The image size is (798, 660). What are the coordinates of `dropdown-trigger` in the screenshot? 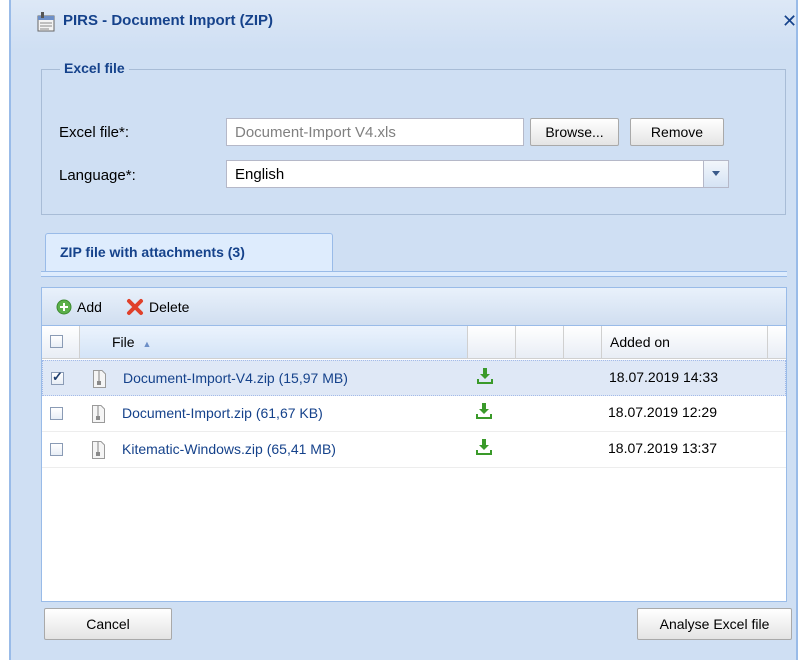 It's located at (715, 174).